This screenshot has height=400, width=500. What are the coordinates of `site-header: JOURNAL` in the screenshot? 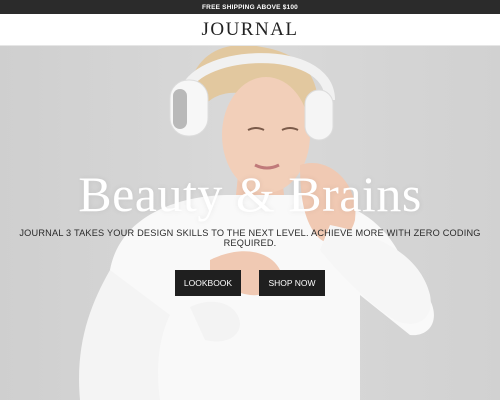 It's located at (250, 30).